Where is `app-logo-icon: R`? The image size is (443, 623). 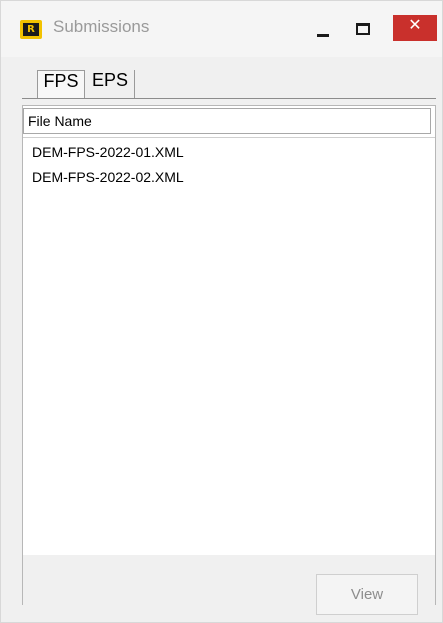 app-logo-icon: R is located at coordinates (31, 29).